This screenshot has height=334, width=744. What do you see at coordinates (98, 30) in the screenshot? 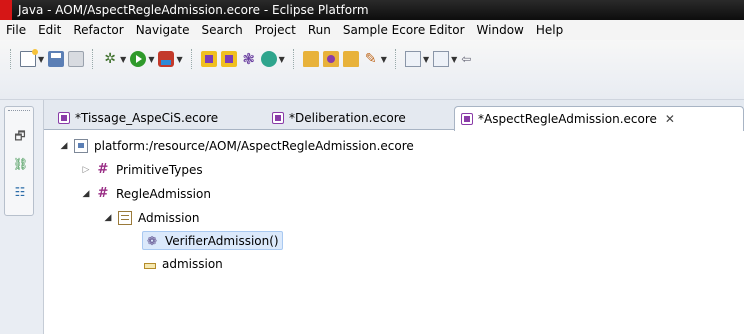
I see `menu-refactor: Refactor` at bounding box center [98, 30].